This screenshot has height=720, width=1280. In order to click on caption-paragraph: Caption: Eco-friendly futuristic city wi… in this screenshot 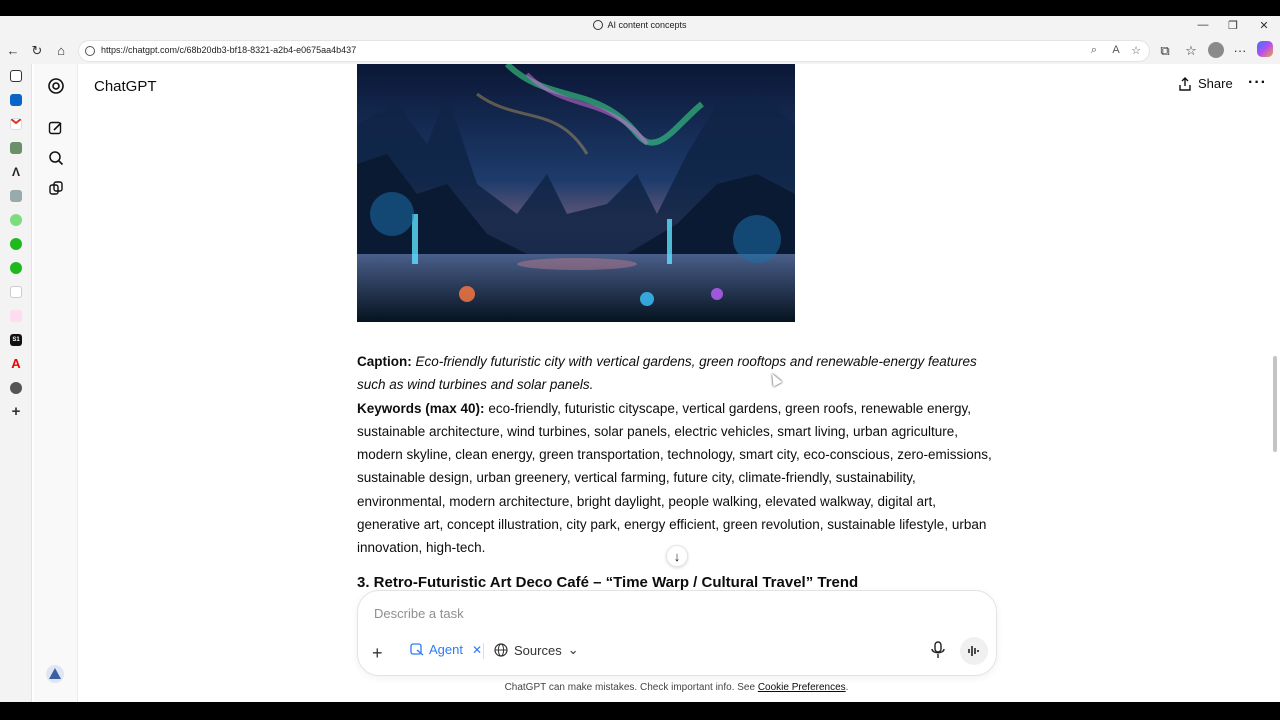, I will do `click(677, 373)`.